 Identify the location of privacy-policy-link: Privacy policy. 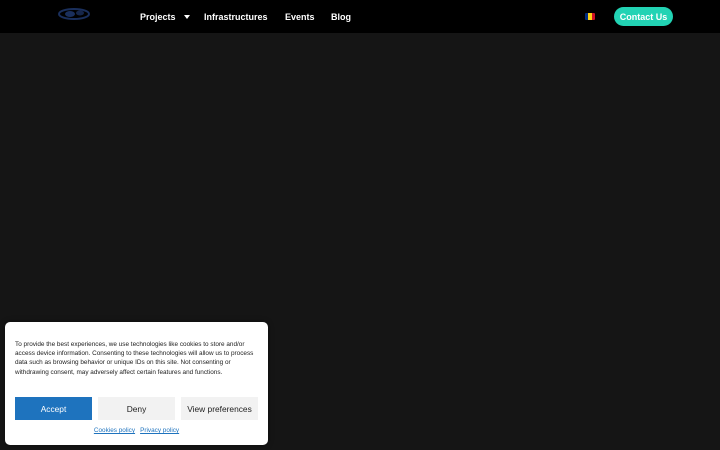
(159, 430).